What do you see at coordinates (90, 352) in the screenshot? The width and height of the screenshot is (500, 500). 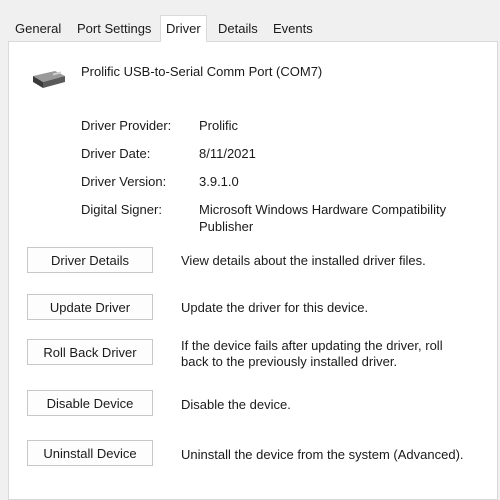 I see `roll-back-driver-button: Roll Back Driver` at bounding box center [90, 352].